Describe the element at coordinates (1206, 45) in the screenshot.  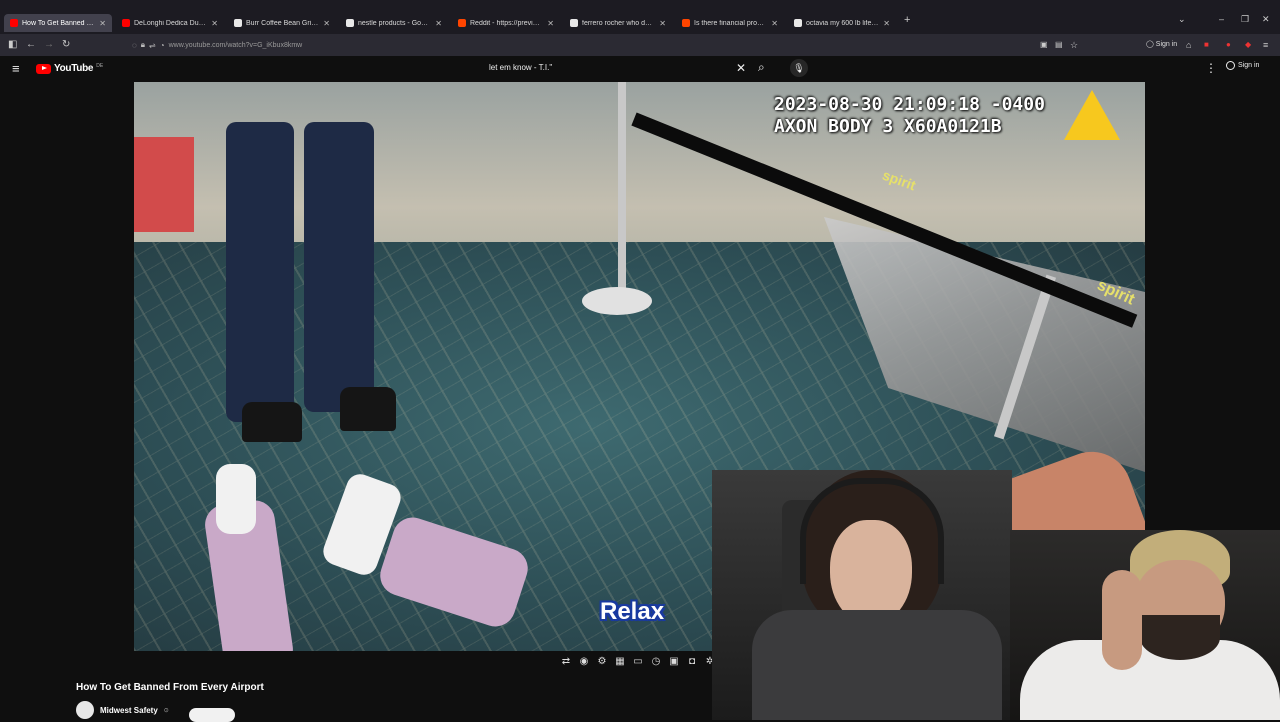
I see `extension-badge-icon: ■` at that location.